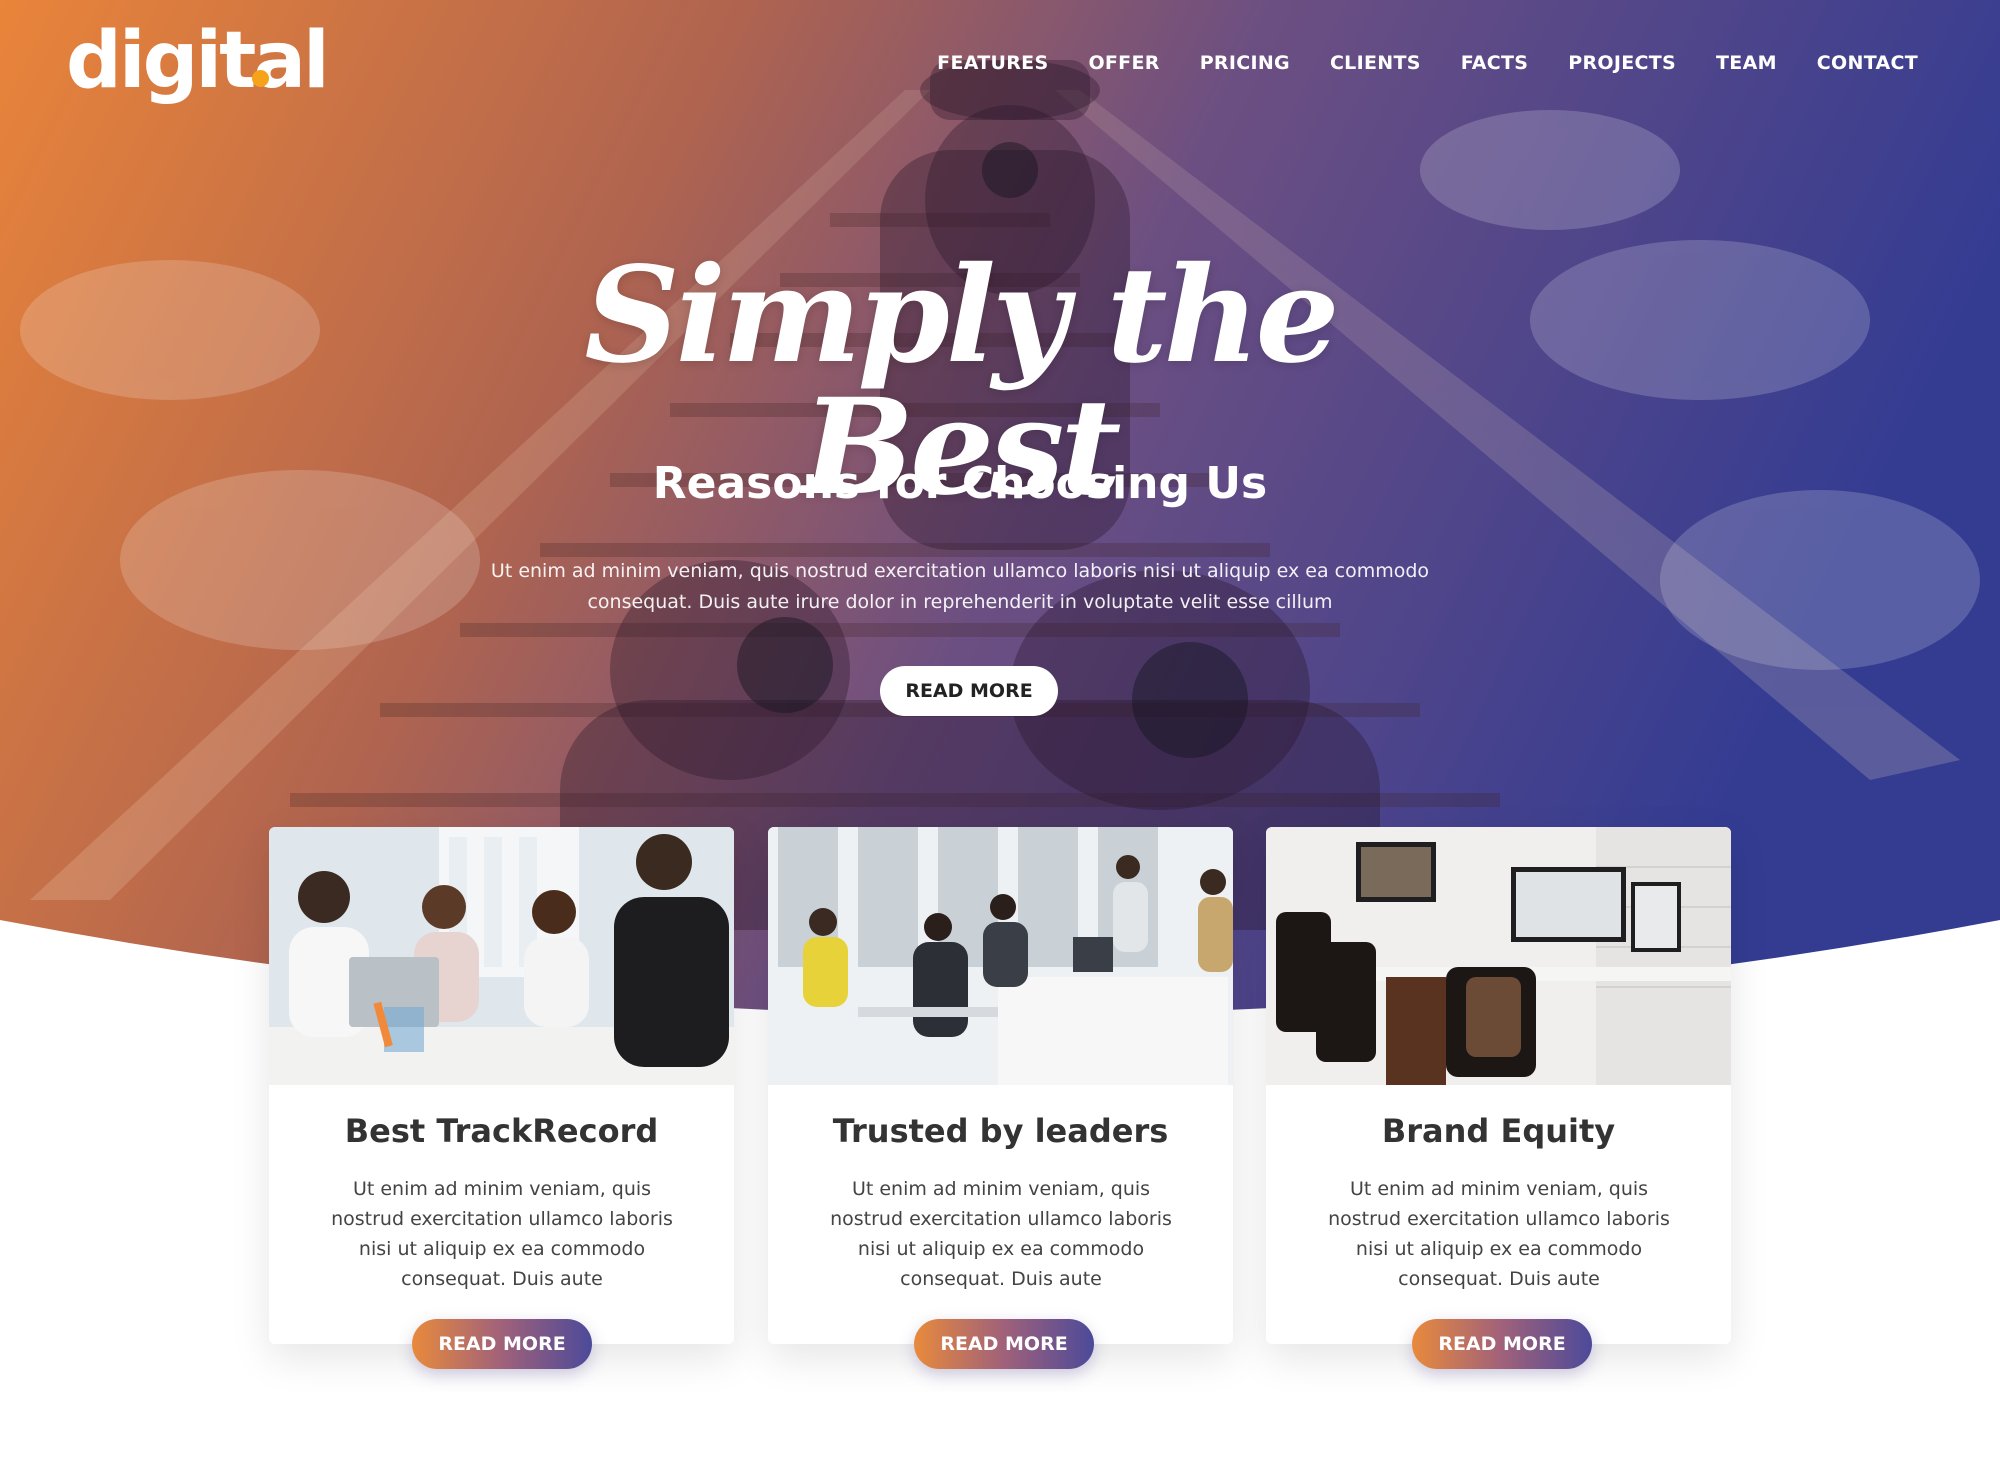  What do you see at coordinates (969, 691) in the screenshot?
I see `hero-read-more-button: READ MORE` at bounding box center [969, 691].